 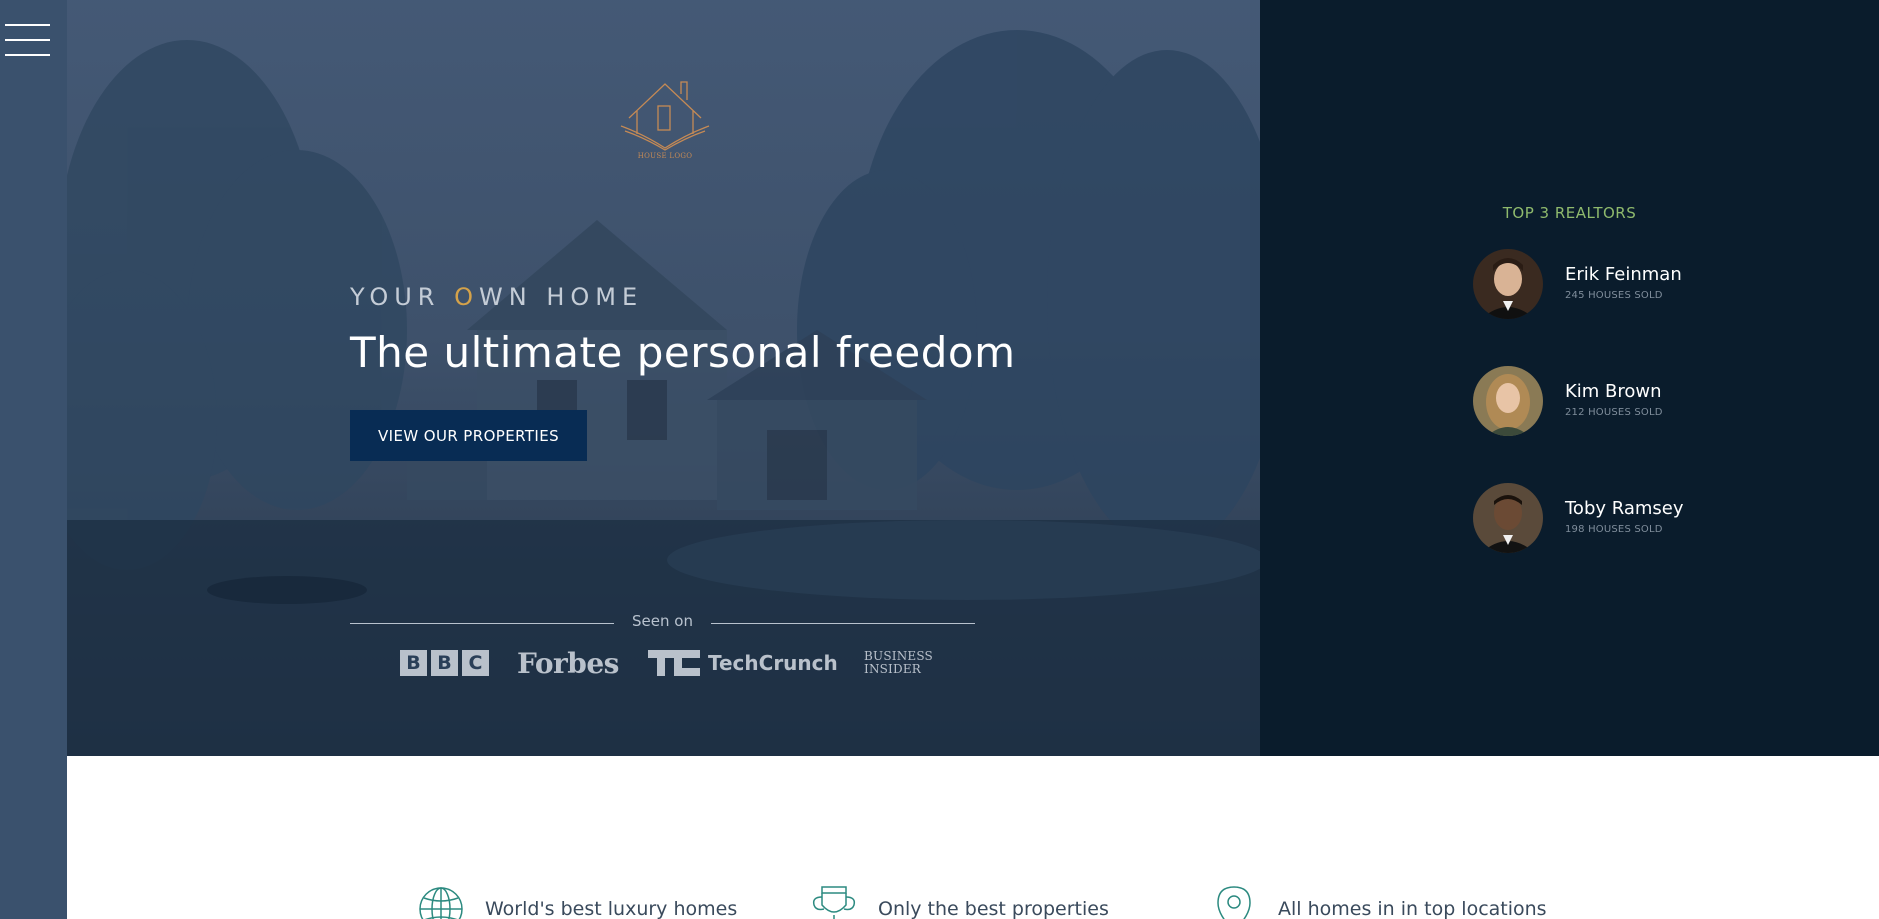 I want to click on kicker-text-start: YOUR, so click(x=402, y=297).